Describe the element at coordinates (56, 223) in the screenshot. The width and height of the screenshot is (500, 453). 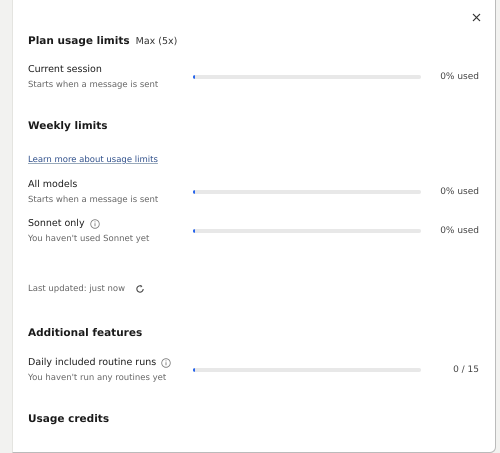
I see `limit-label: Sonnet only` at that location.